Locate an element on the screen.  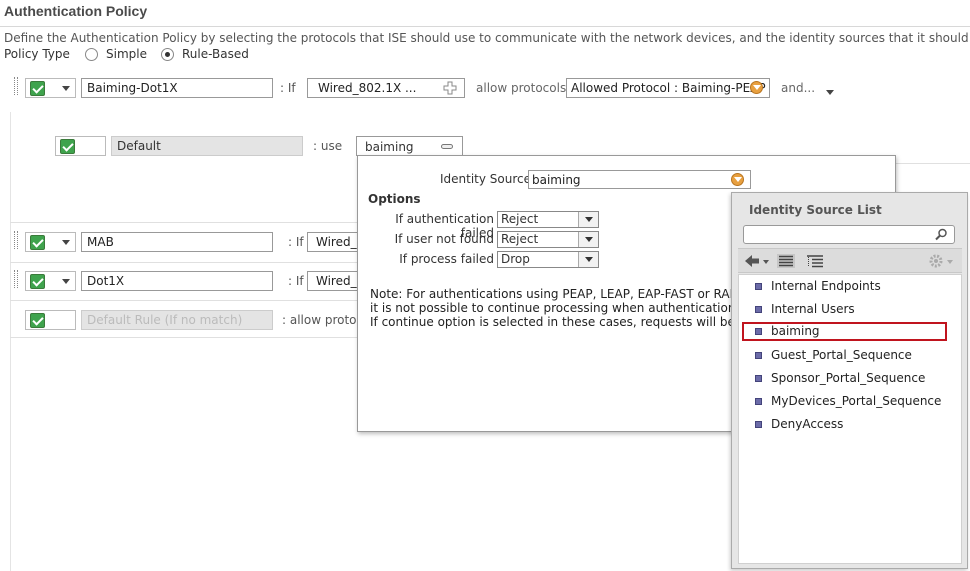
list-item-selected: baiming is located at coordinates (844, 331).